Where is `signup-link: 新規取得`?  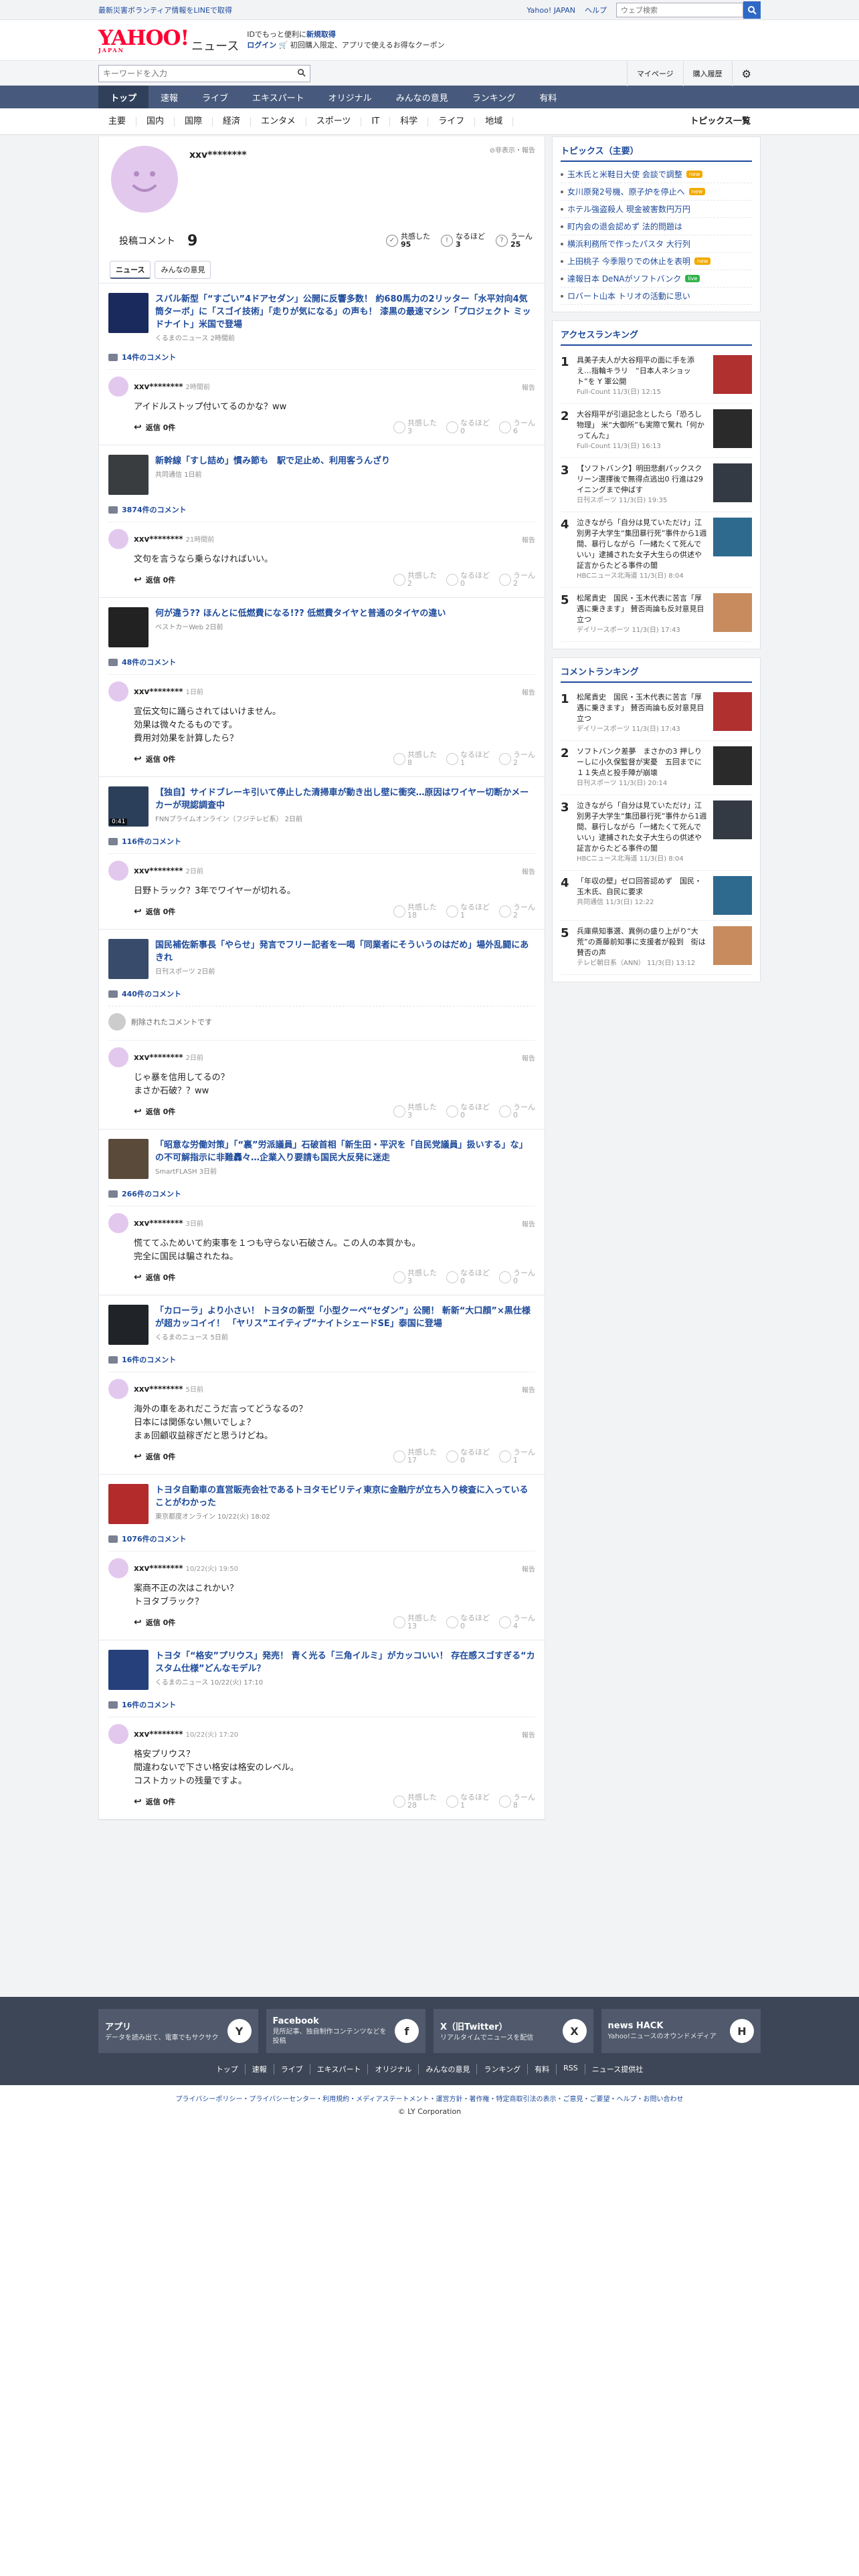 signup-link: 新規取得 is located at coordinates (321, 34).